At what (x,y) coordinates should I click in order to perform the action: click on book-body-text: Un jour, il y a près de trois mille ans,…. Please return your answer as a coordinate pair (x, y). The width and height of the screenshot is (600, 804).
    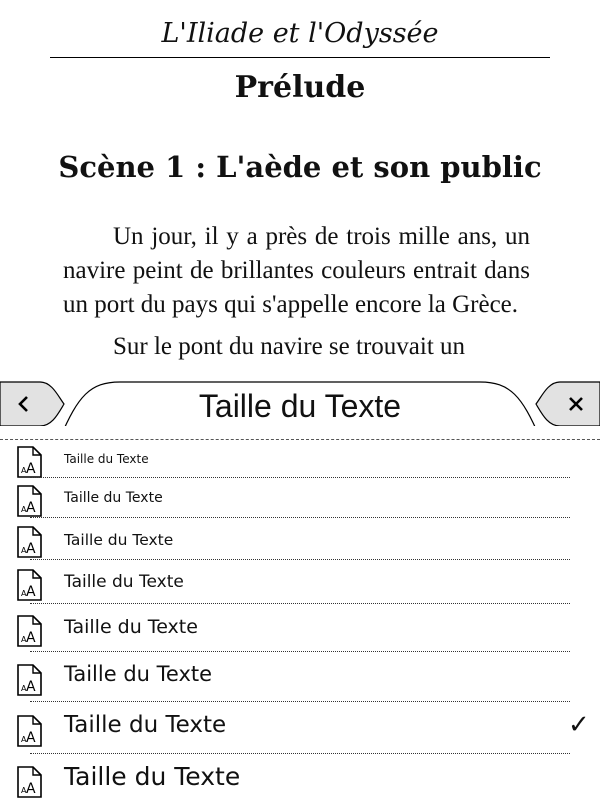
    Looking at the image, I should click on (296, 292).